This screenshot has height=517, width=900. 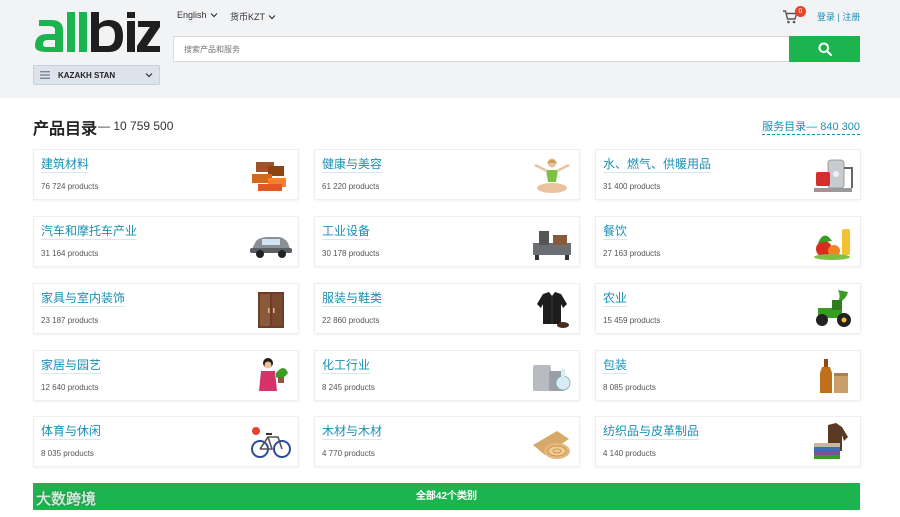 I want to click on category-count: 31 164 products, so click(x=70, y=253).